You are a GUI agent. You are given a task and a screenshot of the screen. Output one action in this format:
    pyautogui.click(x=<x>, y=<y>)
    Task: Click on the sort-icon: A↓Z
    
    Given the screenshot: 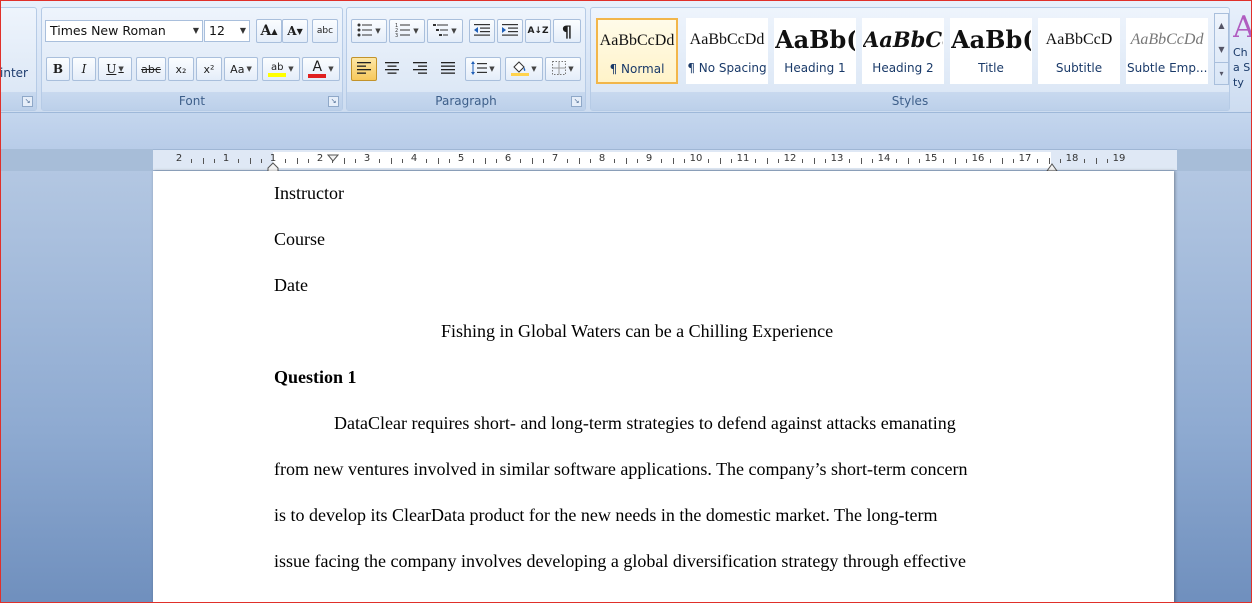 What is the action you would take?
    pyautogui.click(x=538, y=31)
    